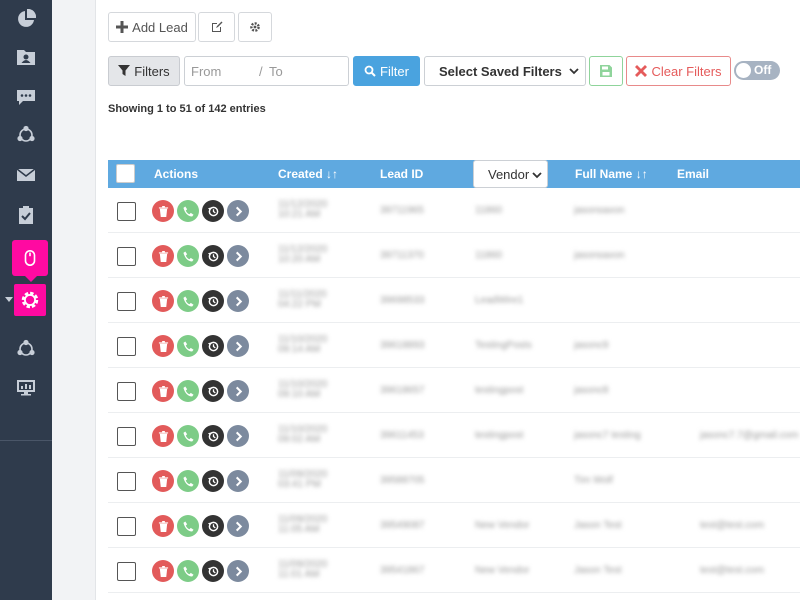 This screenshot has height=600, width=800. What do you see at coordinates (678, 71) in the screenshot?
I see `clear-filters-button: Clear Filters` at bounding box center [678, 71].